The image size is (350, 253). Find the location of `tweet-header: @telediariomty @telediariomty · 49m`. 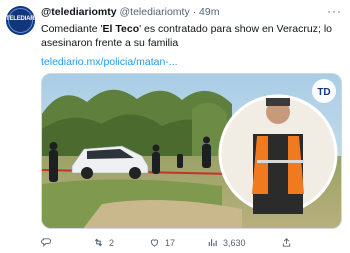

tweet-header: @telediariomty @telediariomty · 49m is located at coordinates (130, 12).